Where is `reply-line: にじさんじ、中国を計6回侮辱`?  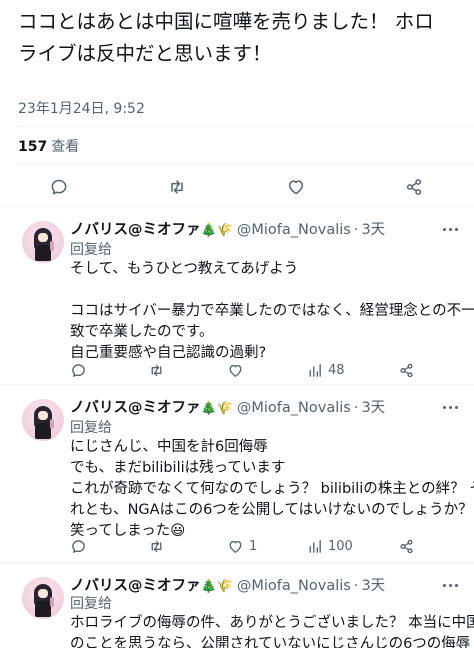 reply-line: にじさんじ、中国を計6回侮辱 is located at coordinates (169, 447).